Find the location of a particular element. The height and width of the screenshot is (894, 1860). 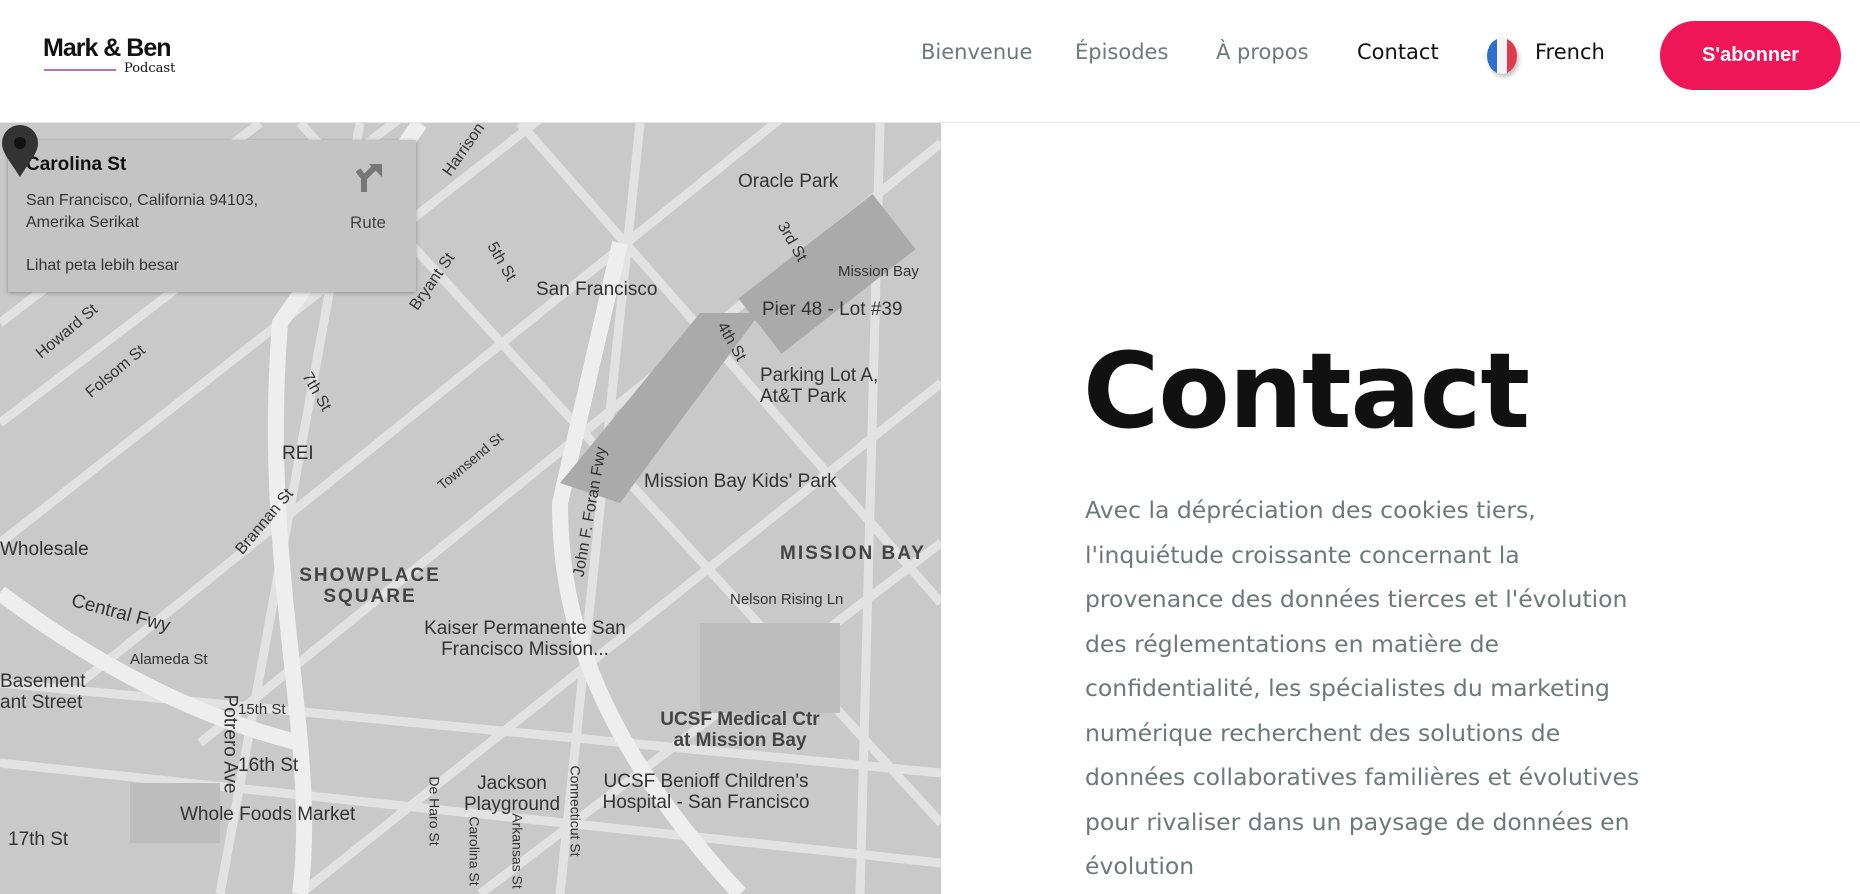

nav-contact: Contact is located at coordinates (1398, 52).